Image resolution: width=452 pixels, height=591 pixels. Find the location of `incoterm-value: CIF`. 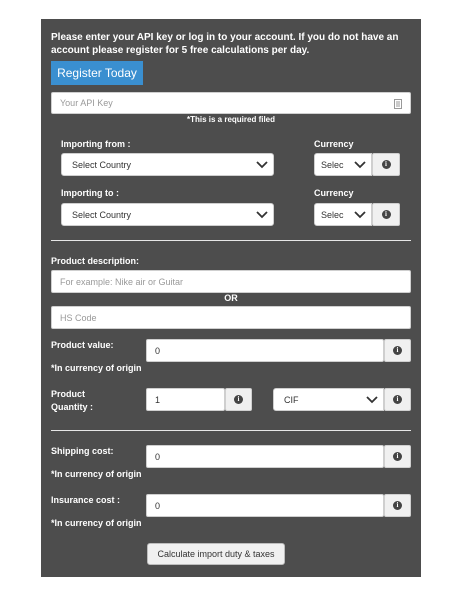

incoterm-value: CIF is located at coordinates (291, 399).